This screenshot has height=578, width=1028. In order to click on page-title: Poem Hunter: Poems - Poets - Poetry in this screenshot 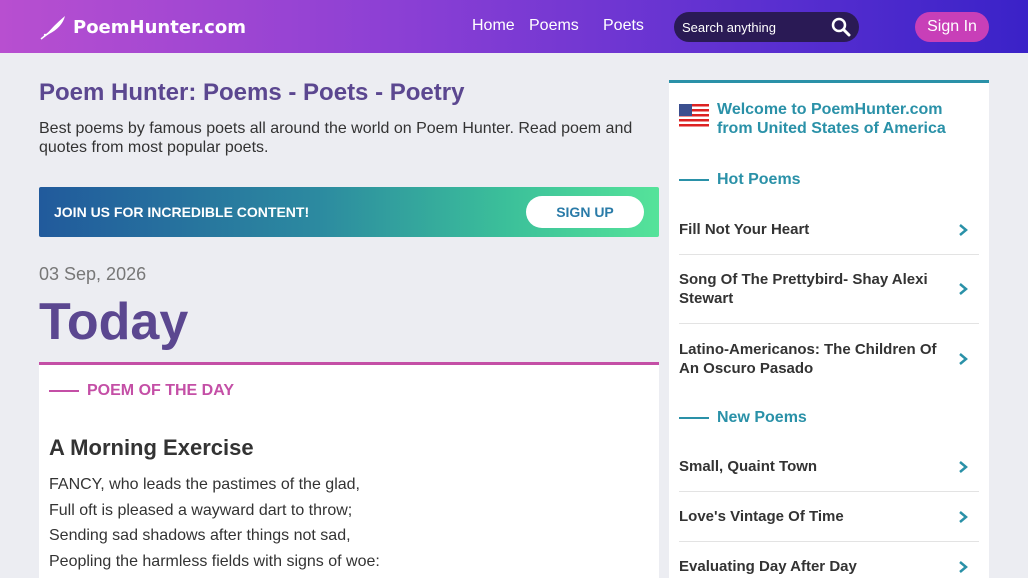, I will do `click(252, 92)`.